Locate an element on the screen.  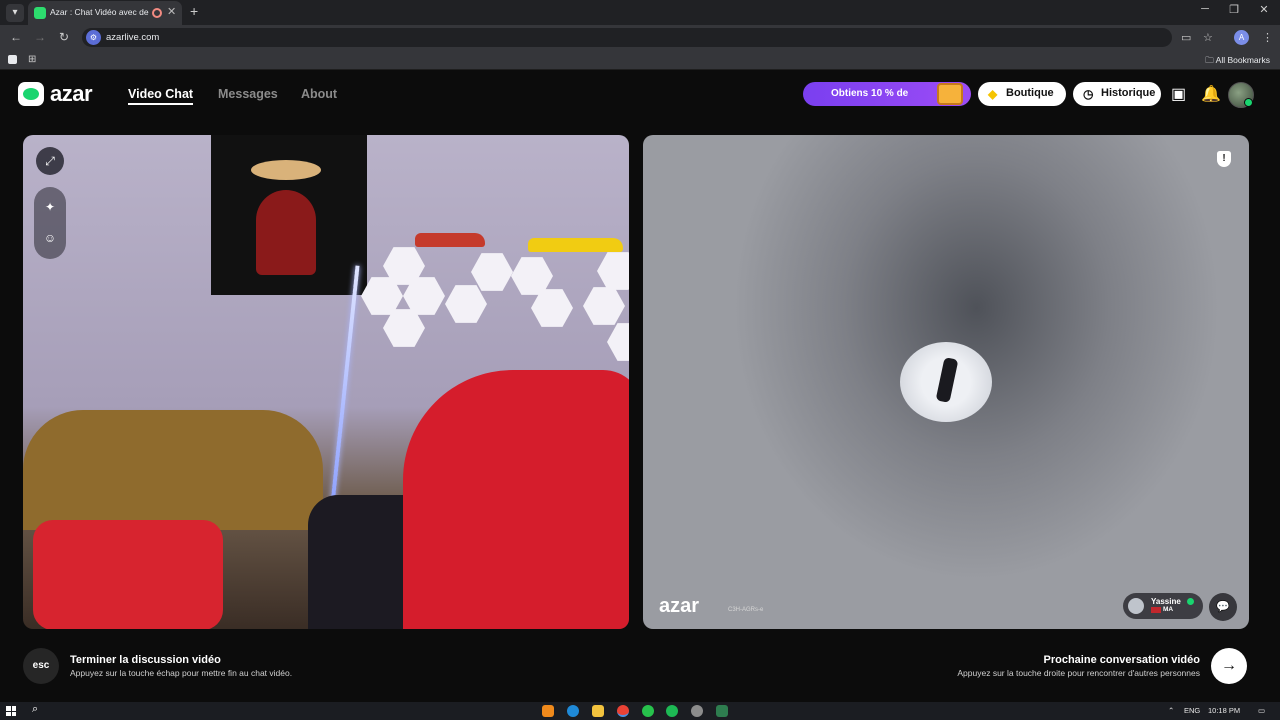
nav-messages: Messages is located at coordinates (248, 94).